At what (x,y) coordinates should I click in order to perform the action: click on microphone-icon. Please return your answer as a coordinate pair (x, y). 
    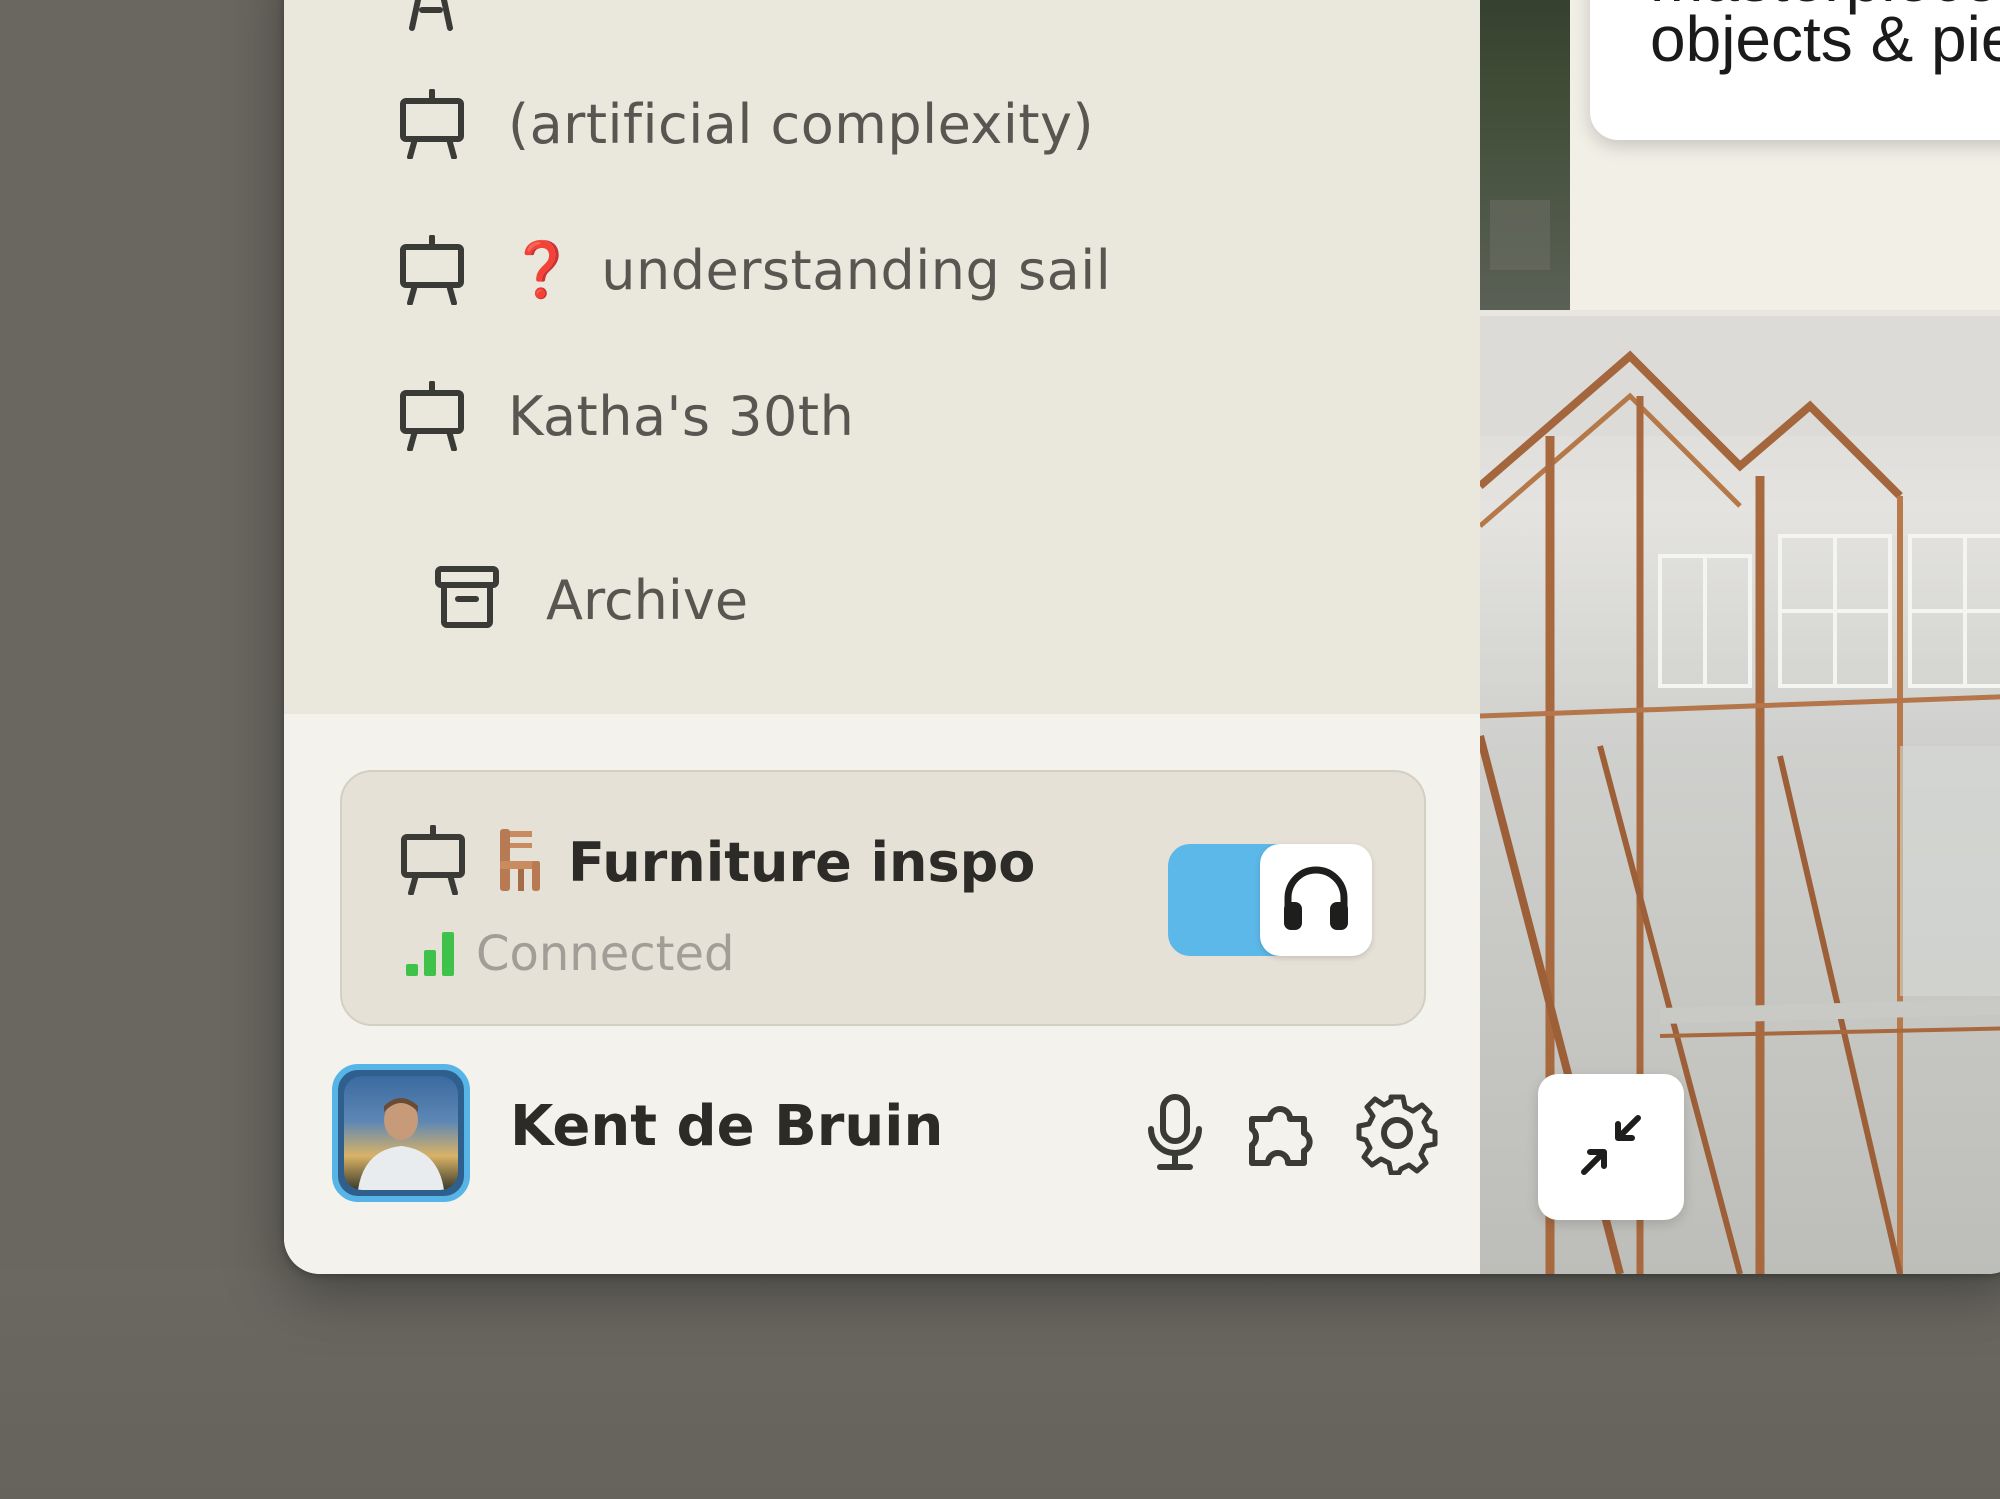
    Looking at the image, I should click on (1175, 1133).